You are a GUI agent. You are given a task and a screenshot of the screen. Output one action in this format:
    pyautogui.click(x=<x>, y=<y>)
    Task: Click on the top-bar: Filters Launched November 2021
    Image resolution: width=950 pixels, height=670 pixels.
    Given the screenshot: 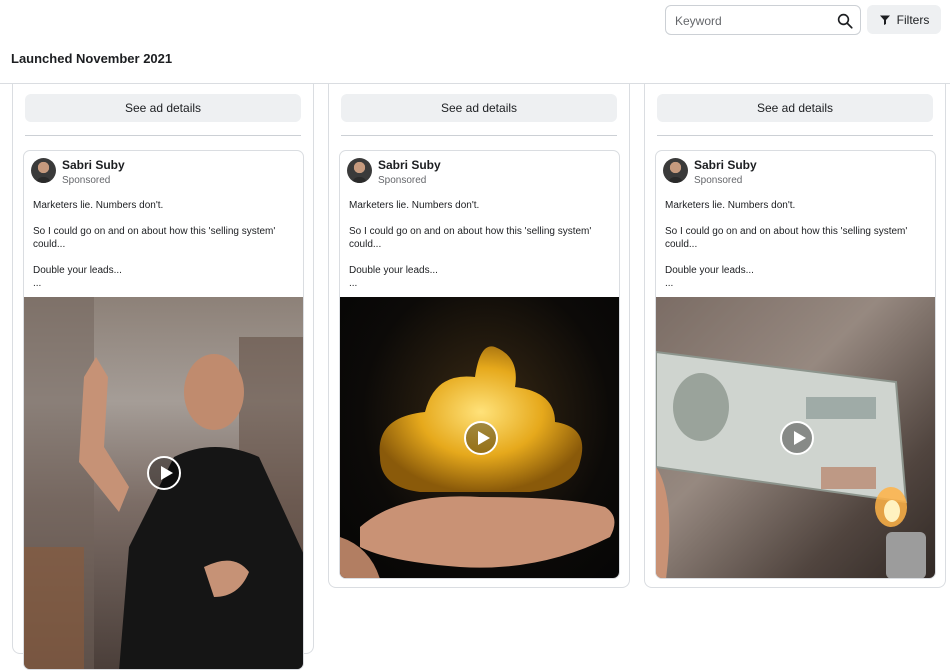 What is the action you would take?
    pyautogui.click(x=475, y=42)
    